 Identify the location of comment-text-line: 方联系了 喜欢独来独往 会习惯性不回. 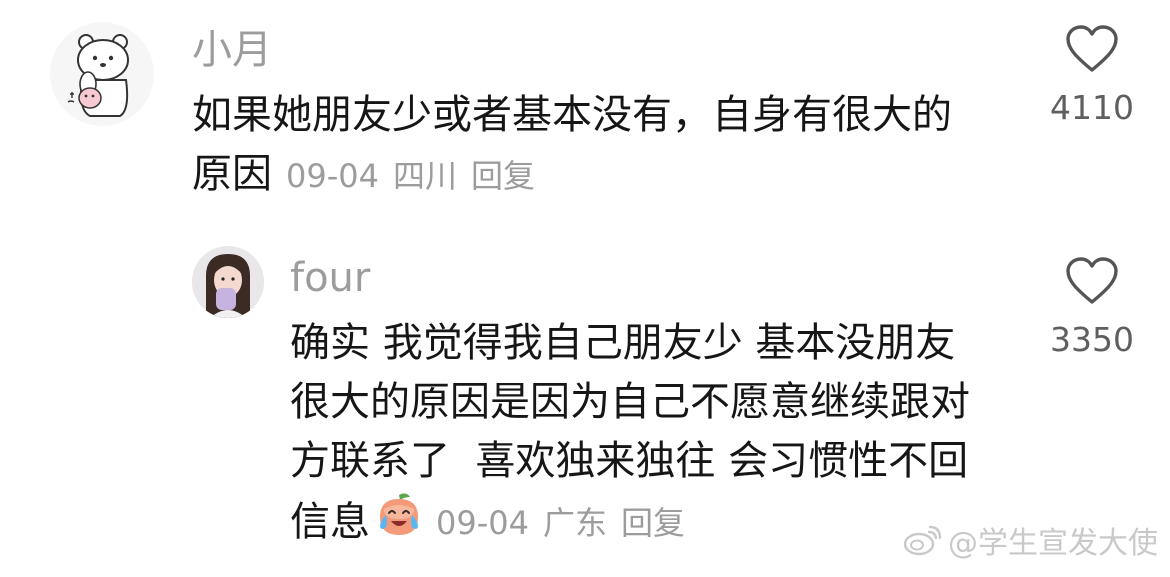
(629, 461).